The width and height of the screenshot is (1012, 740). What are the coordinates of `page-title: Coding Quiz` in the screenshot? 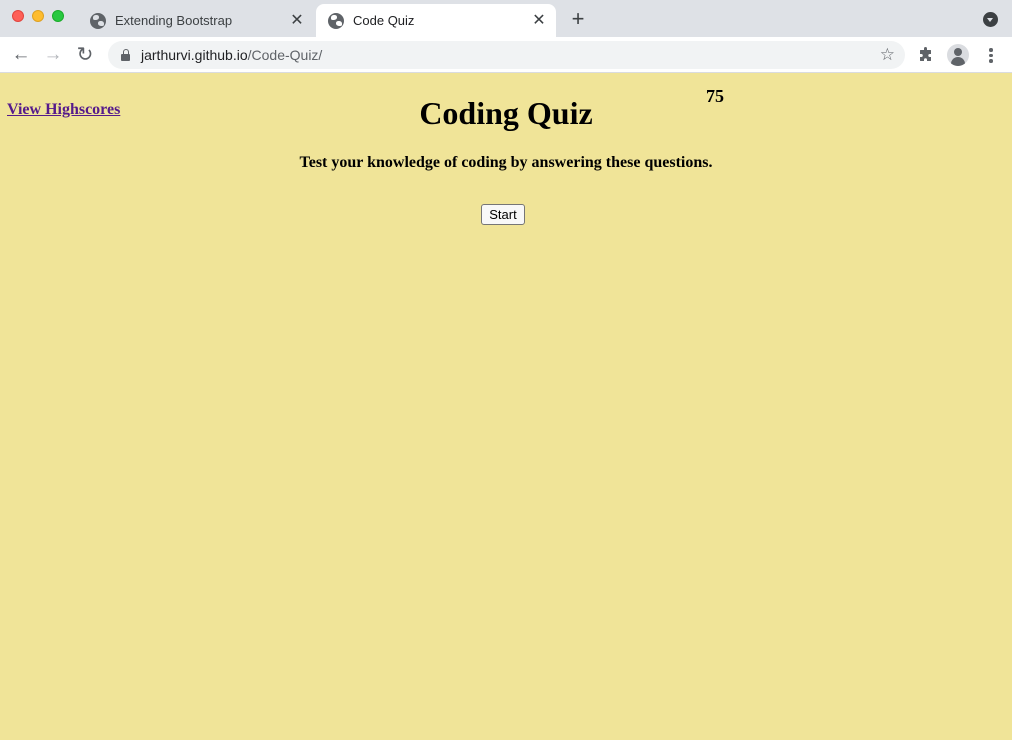 It's located at (506, 113).